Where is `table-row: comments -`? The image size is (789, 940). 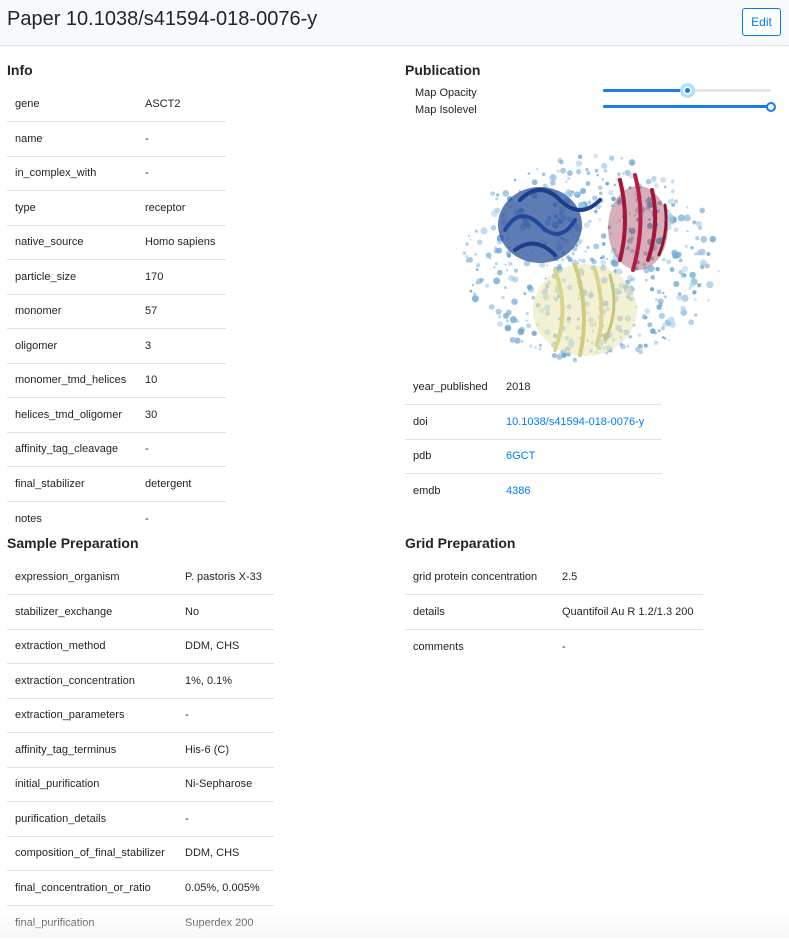
table-row: comments - is located at coordinates (554, 646).